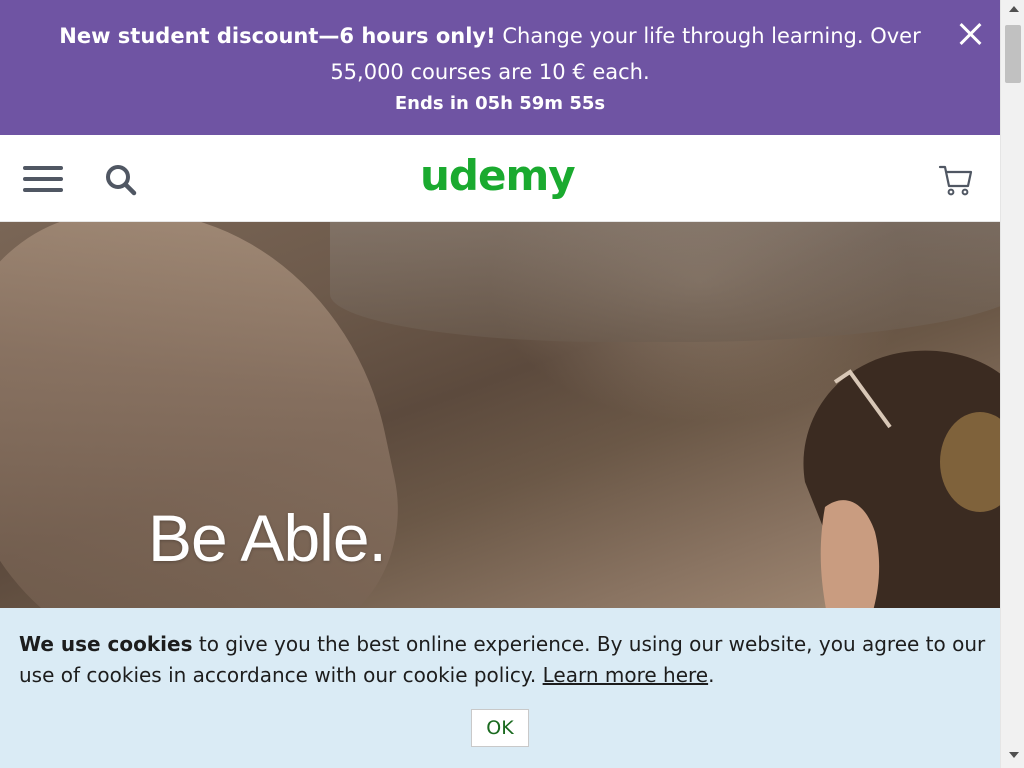 The height and width of the screenshot is (768, 1024). I want to click on scroll-thumb, so click(1013, 54).